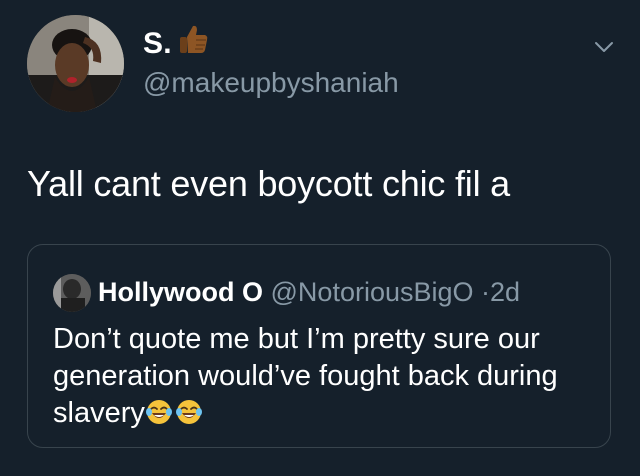  Describe the element at coordinates (72, 293) in the screenshot. I see `quoted-author-avatar` at that location.